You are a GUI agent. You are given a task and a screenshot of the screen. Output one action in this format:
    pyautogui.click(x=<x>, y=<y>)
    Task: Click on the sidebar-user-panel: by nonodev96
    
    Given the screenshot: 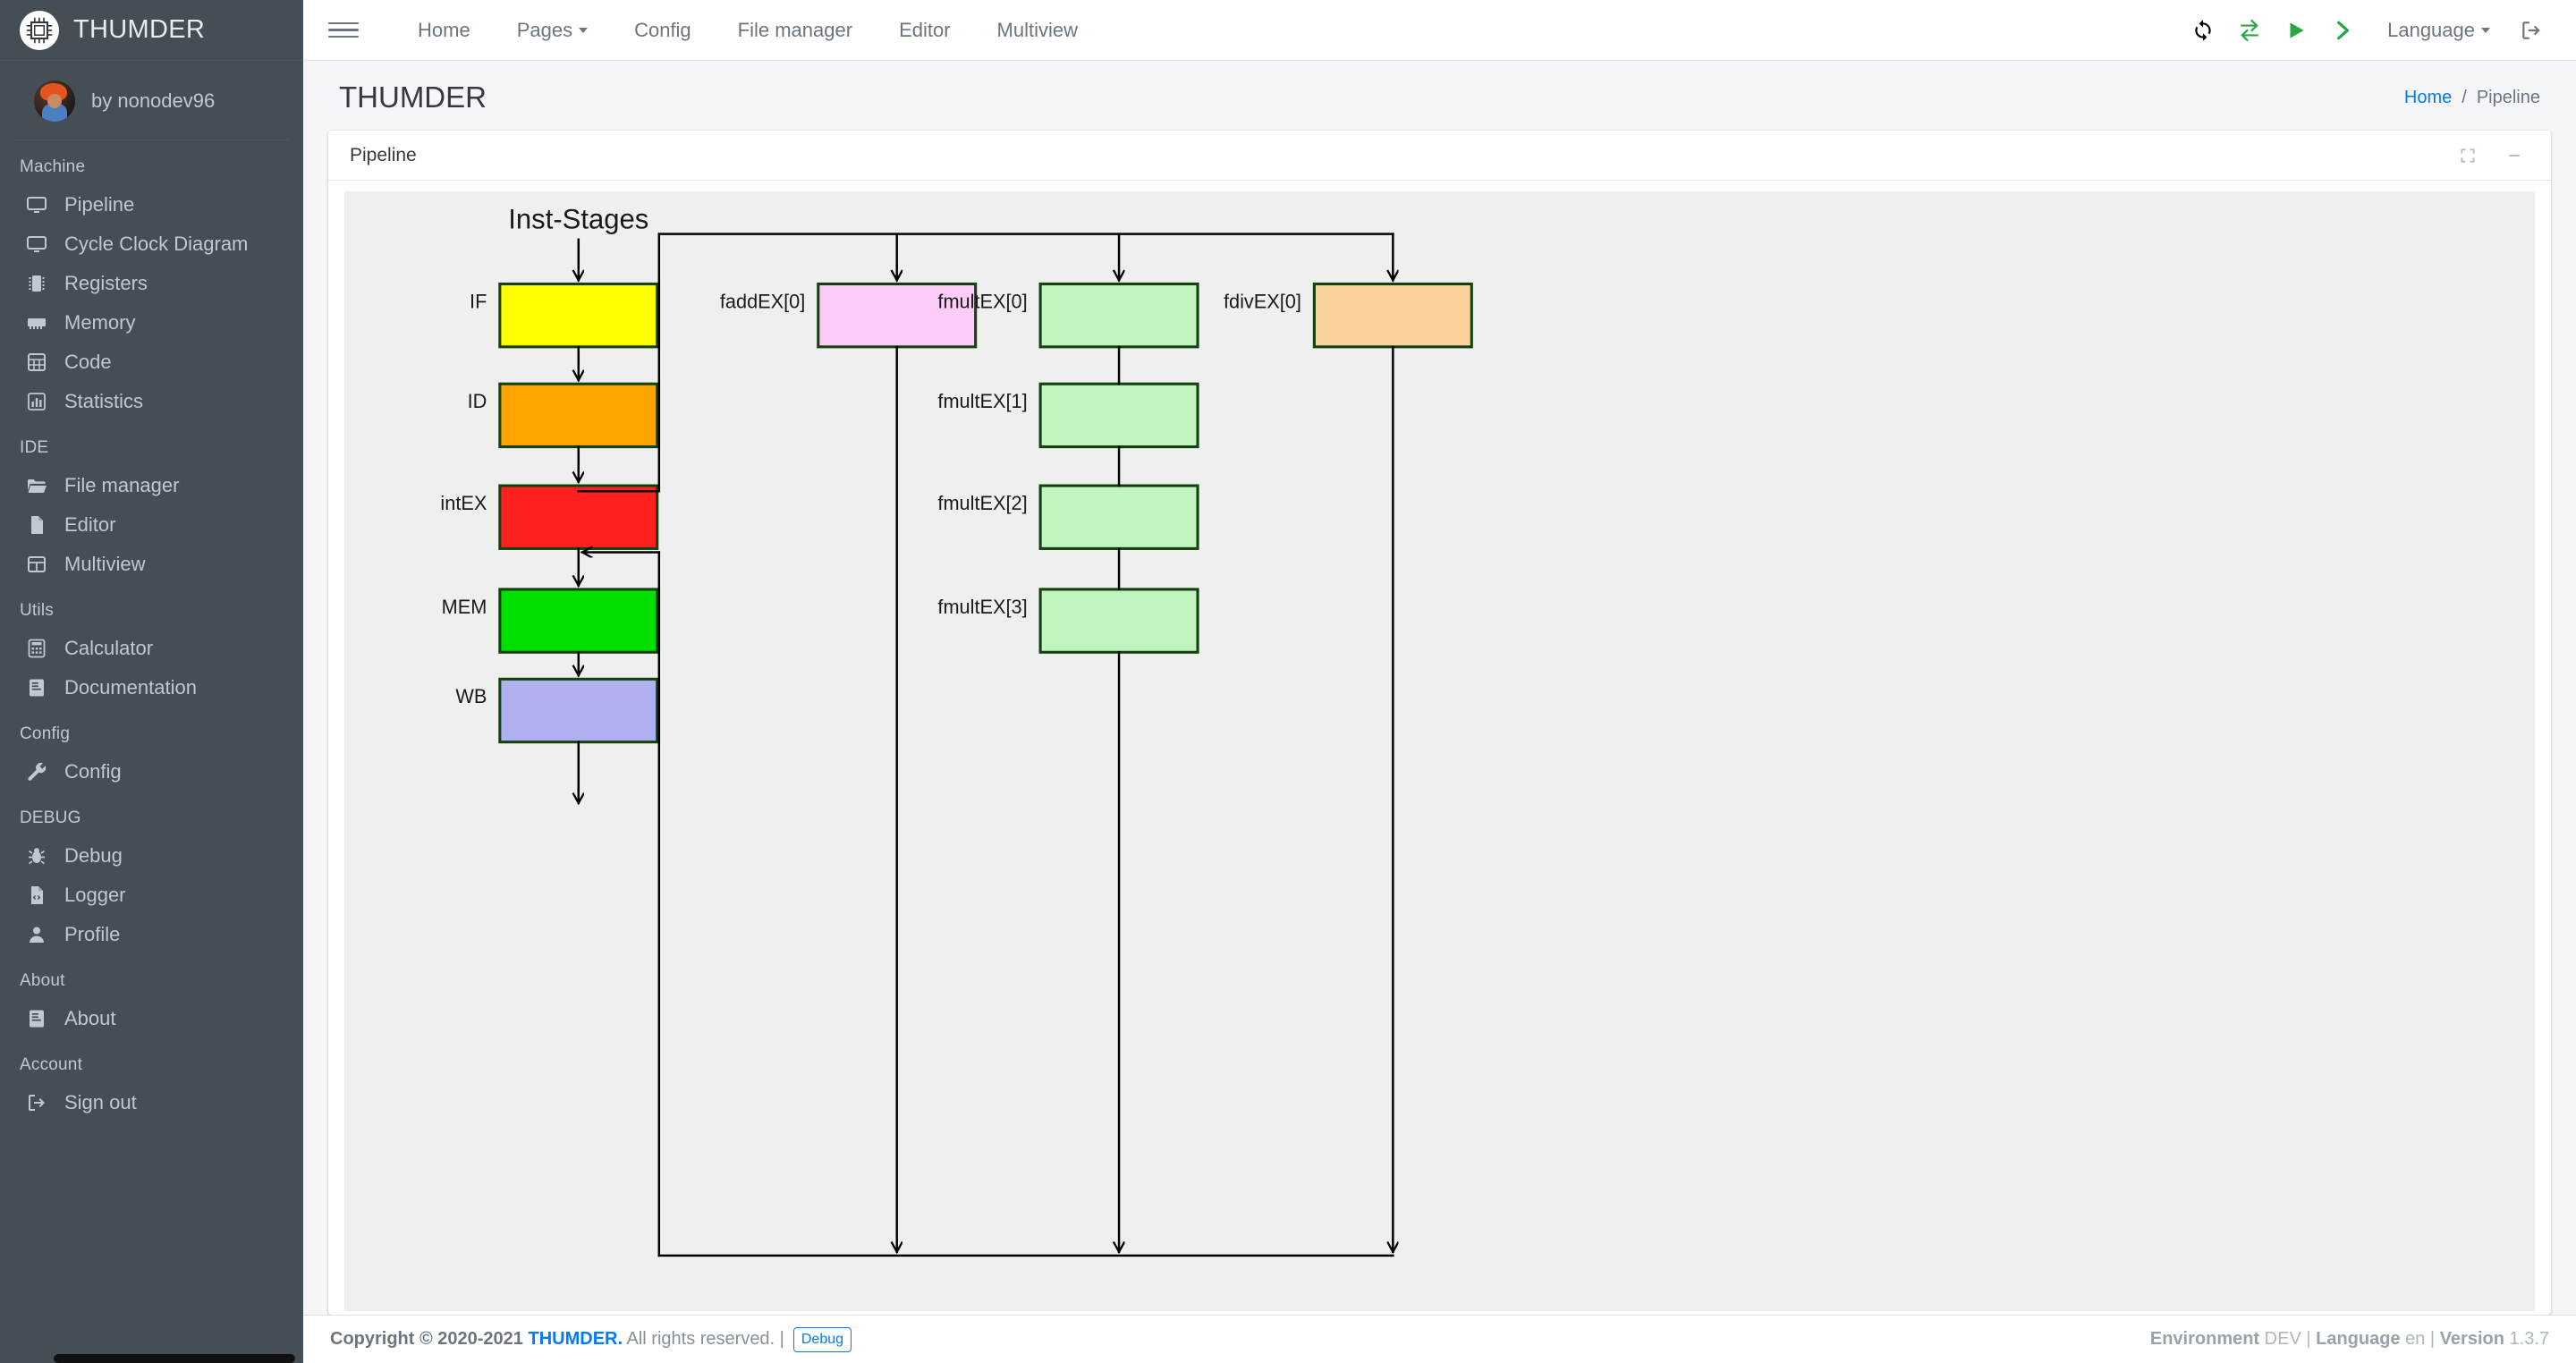 What is the action you would take?
    pyautogui.click(x=151, y=101)
    